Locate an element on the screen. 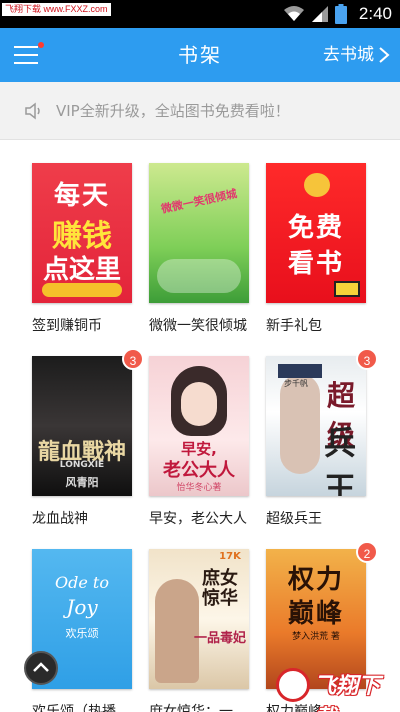  watermark-logo-icon is located at coordinates (293, 685).